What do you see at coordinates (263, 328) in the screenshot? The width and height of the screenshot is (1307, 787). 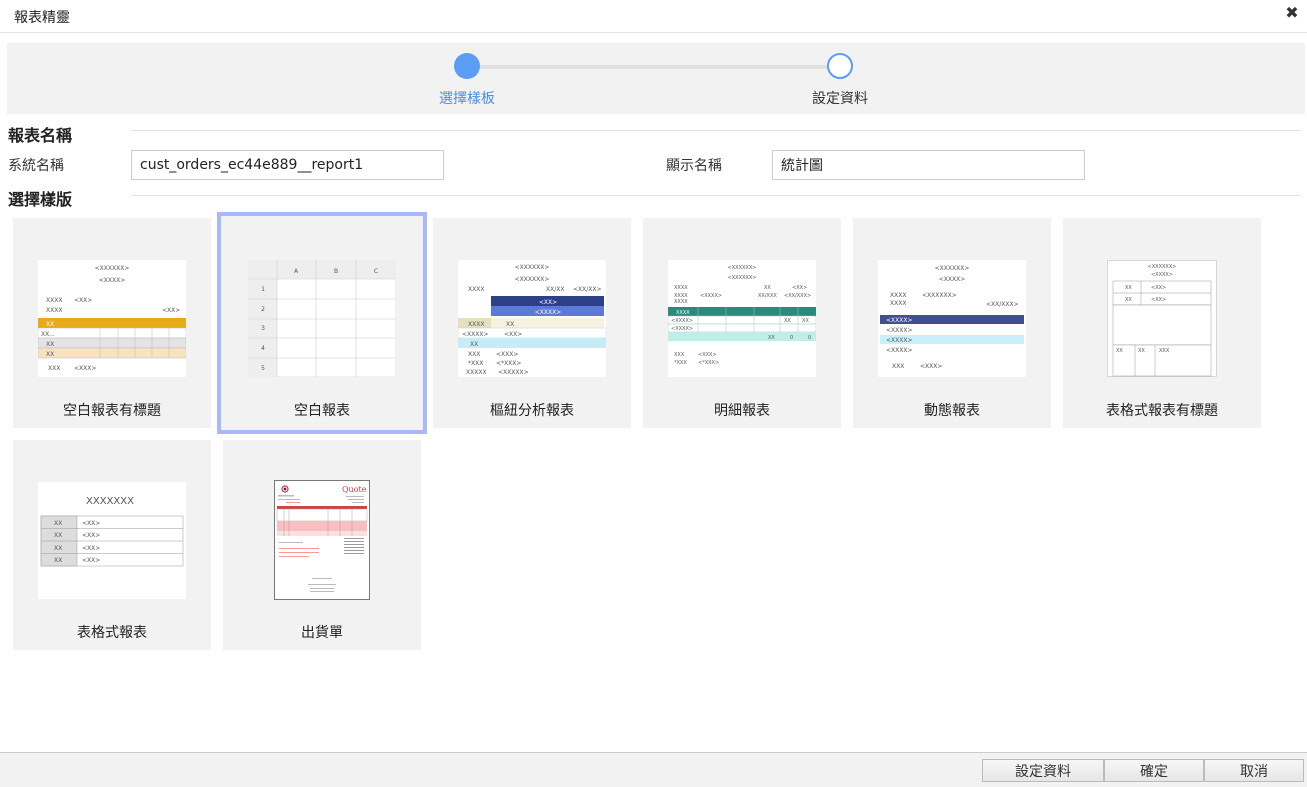 I see `thumb-text: 3` at bounding box center [263, 328].